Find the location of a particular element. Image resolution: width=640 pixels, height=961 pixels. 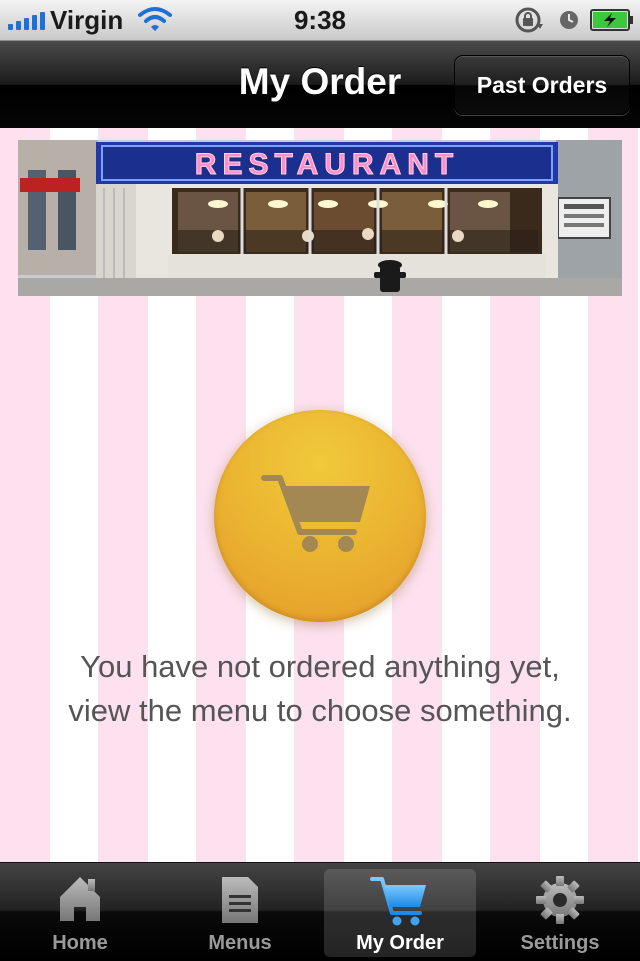

restaurant-sign-text: RESTAURANT is located at coordinates (327, 164).